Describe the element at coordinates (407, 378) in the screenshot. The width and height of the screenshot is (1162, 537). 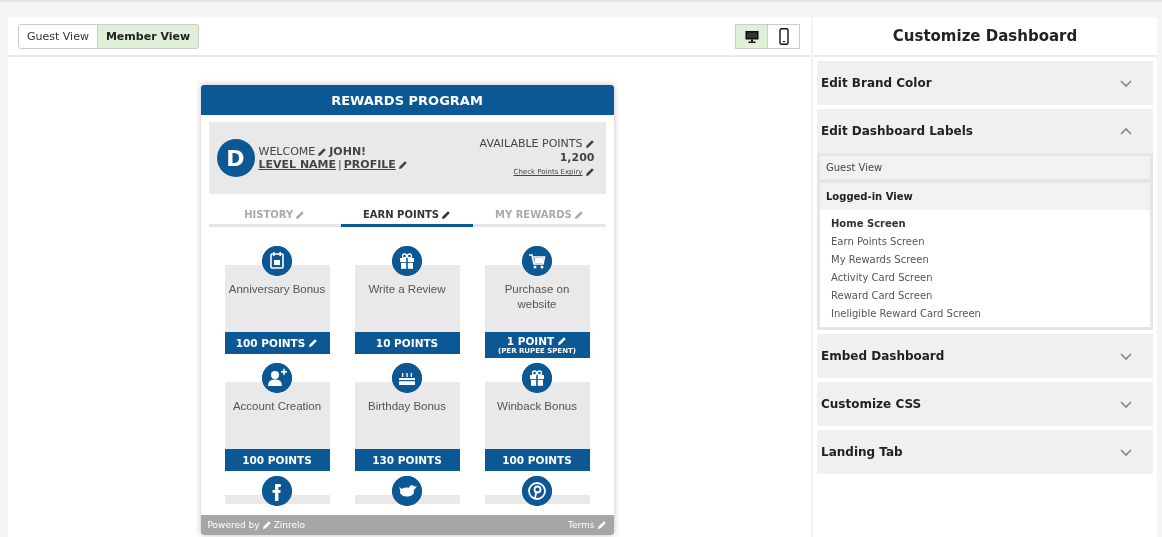
I see `cake-icon` at that location.